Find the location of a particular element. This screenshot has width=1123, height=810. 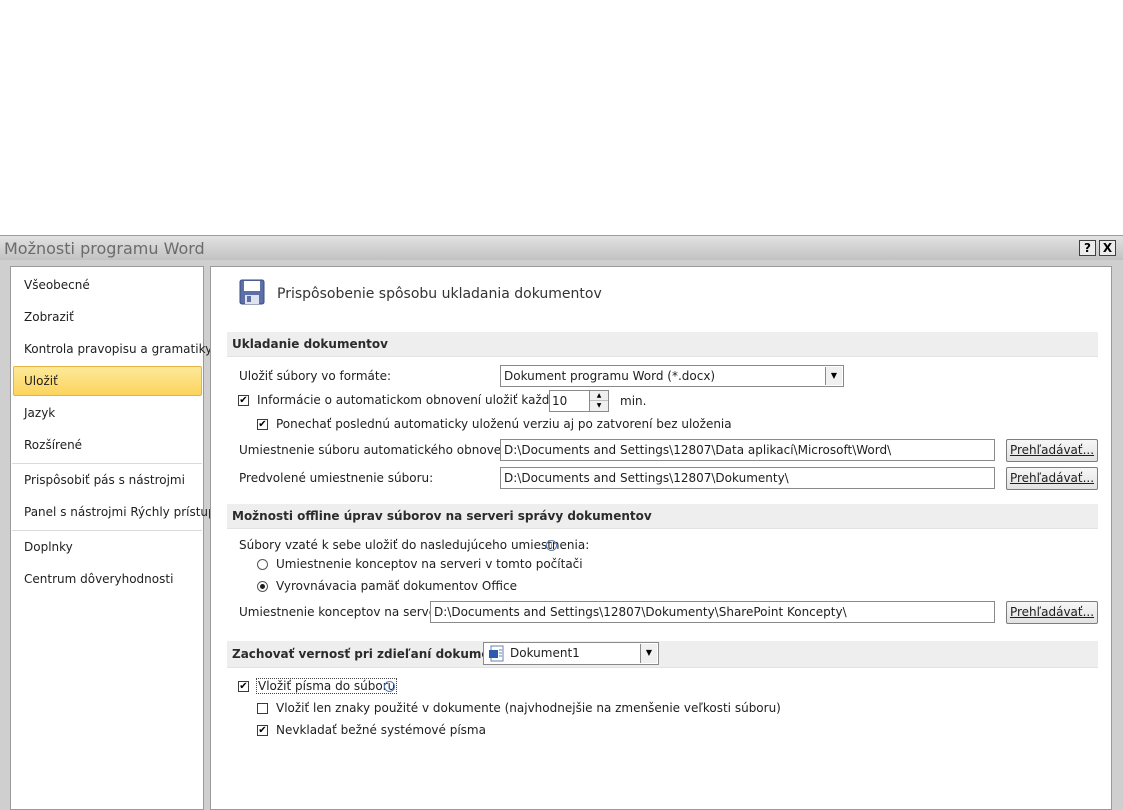

autorecover-checkbox: ✔ is located at coordinates (243, 400).